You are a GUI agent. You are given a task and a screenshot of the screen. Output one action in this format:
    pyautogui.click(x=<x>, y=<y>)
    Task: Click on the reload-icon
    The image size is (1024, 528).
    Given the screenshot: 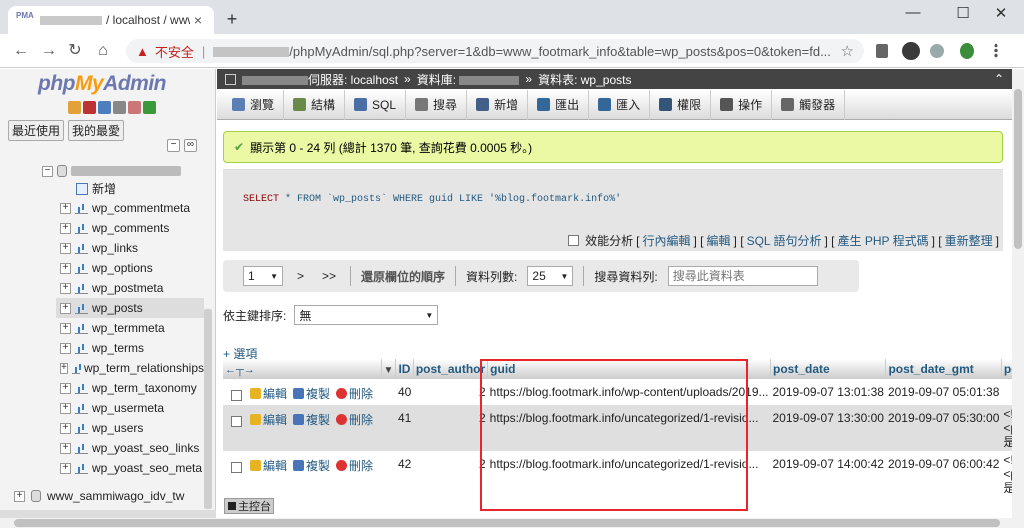 What is the action you would take?
    pyautogui.click(x=149, y=107)
    